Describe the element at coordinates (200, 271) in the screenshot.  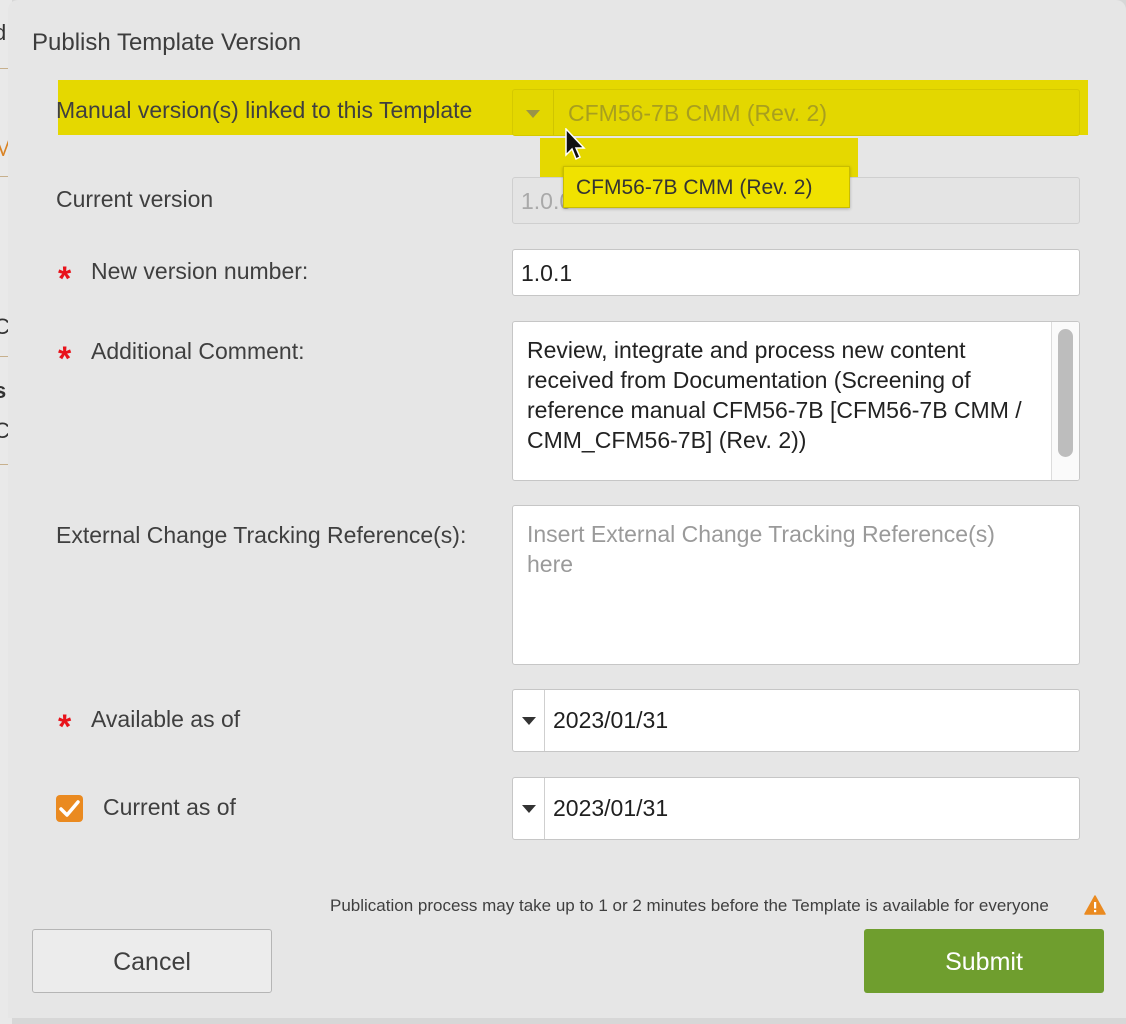
I see `new-version-label: New version number:` at that location.